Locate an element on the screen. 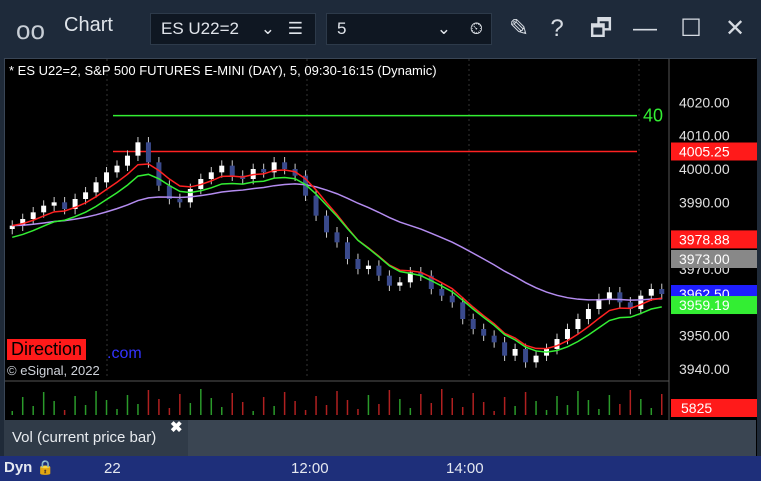 Image resolution: width=761 pixels, height=481 pixels. symbol-value: ES U22=2 is located at coordinates (200, 28).